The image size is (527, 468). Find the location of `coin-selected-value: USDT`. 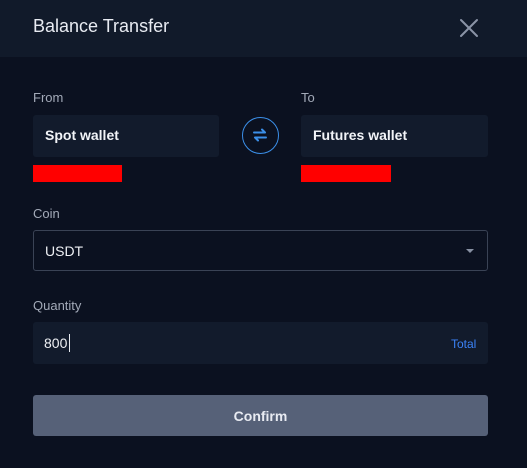

coin-selected-value: USDT is located at coordinates (64, 251).